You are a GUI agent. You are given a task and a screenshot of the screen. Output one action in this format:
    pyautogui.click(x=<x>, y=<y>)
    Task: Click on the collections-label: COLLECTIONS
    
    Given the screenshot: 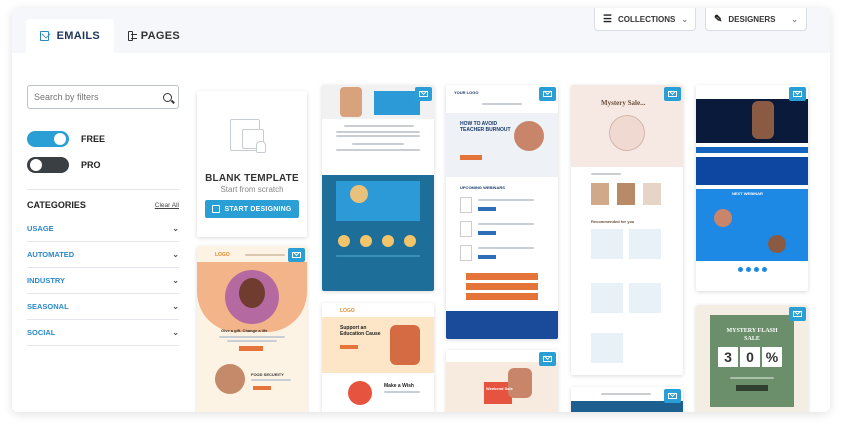 What is the action you would take?
    pyautogui.click(x=646, y=19)
    